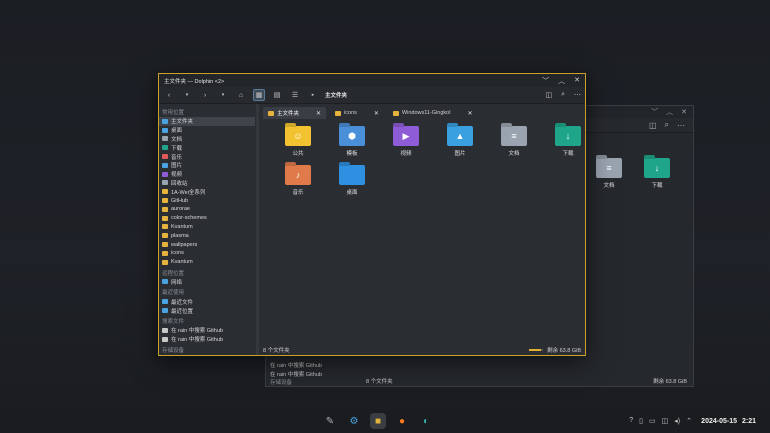 Image resolution: width=770 pixels, height=433 pixels. I want to click on tab-bar: 主文件夹 ✕ icons ✕ Windows11-Gingkol ✕, so click(422, 111).